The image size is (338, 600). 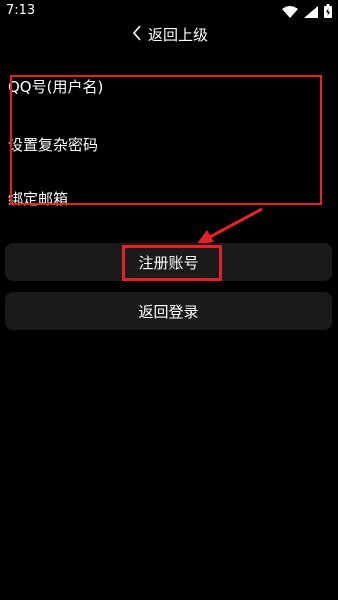 I want to click on password-field: 设置复杂密码, so click(x=53, y=144).